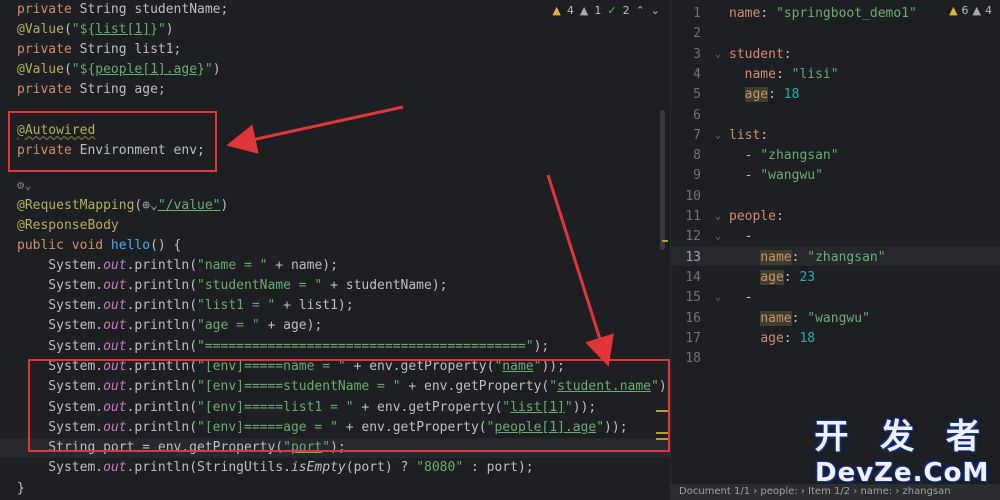 This screenshot has height=500, width=1000. What do you see at coordinates (315, 129) in the screenshot?
I see `arrow-to-autowired` at bounding box center [315, 129].